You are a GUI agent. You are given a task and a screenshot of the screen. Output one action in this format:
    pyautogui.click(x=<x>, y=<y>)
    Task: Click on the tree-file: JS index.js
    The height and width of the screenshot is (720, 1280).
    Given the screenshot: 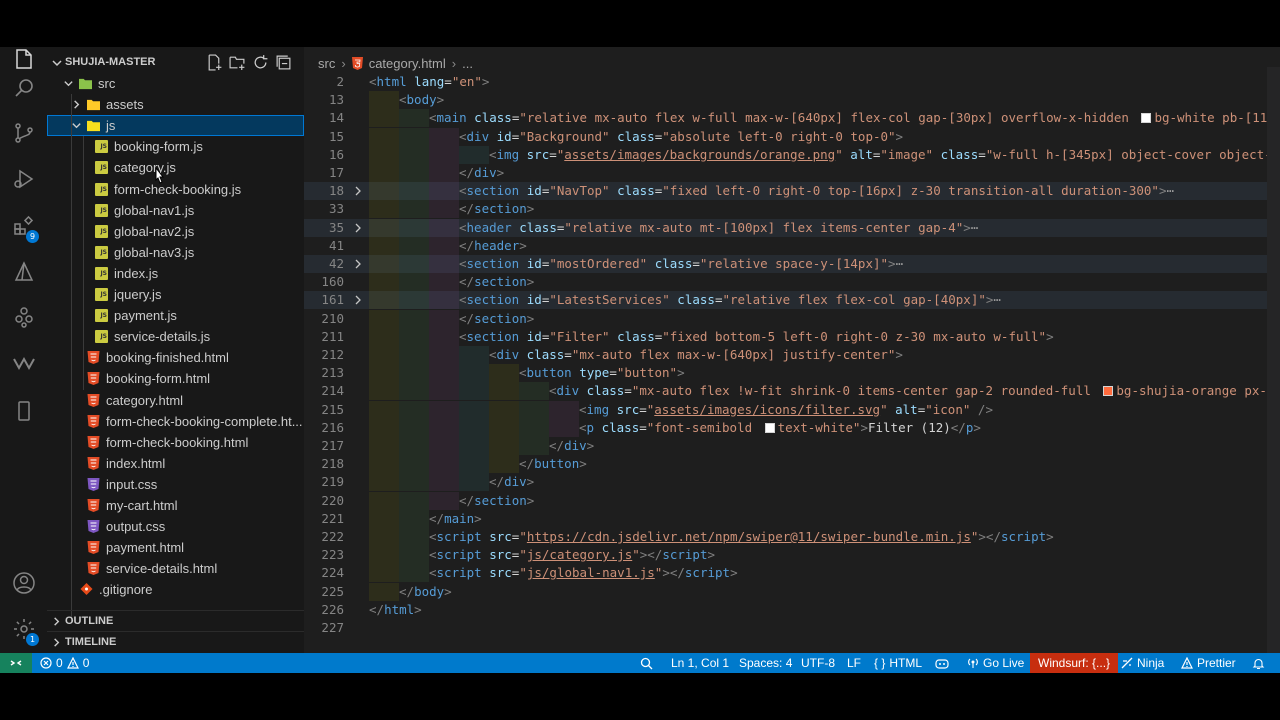 What is the action you would take?
    pyautogui.click(x=175, y=273)
    